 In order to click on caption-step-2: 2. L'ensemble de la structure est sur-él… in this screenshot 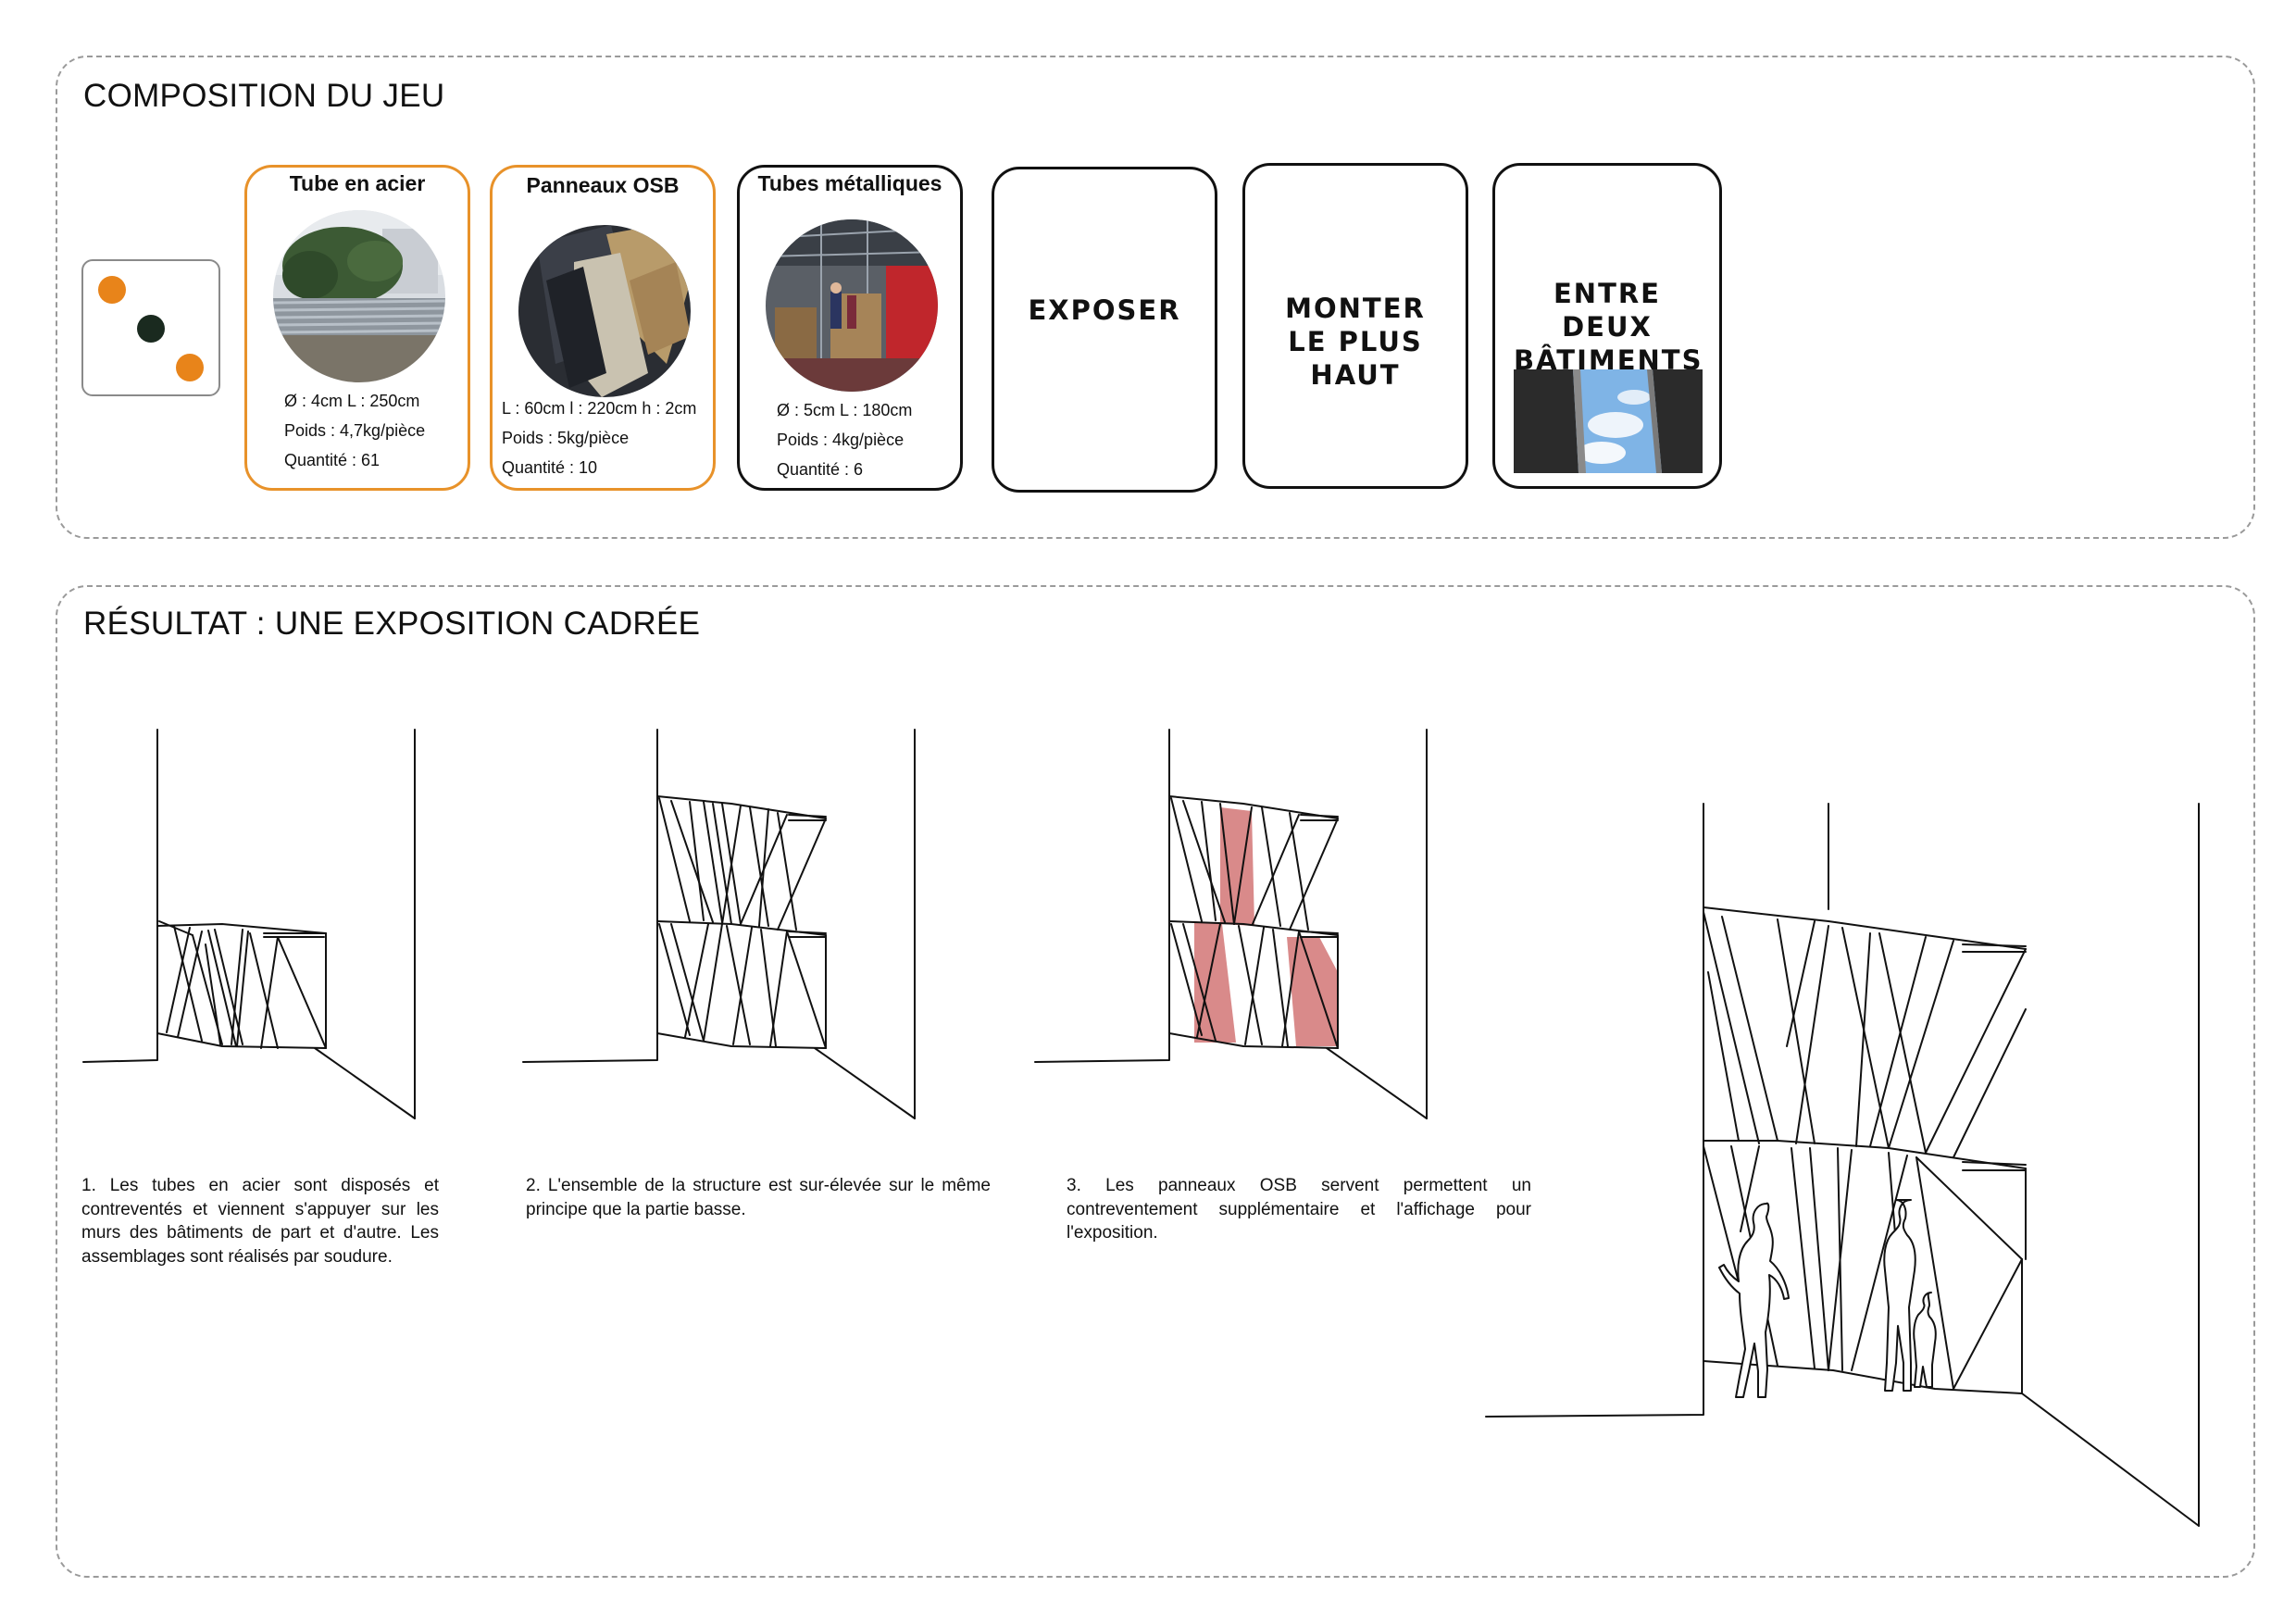, I will do `click(758, 1197)`.